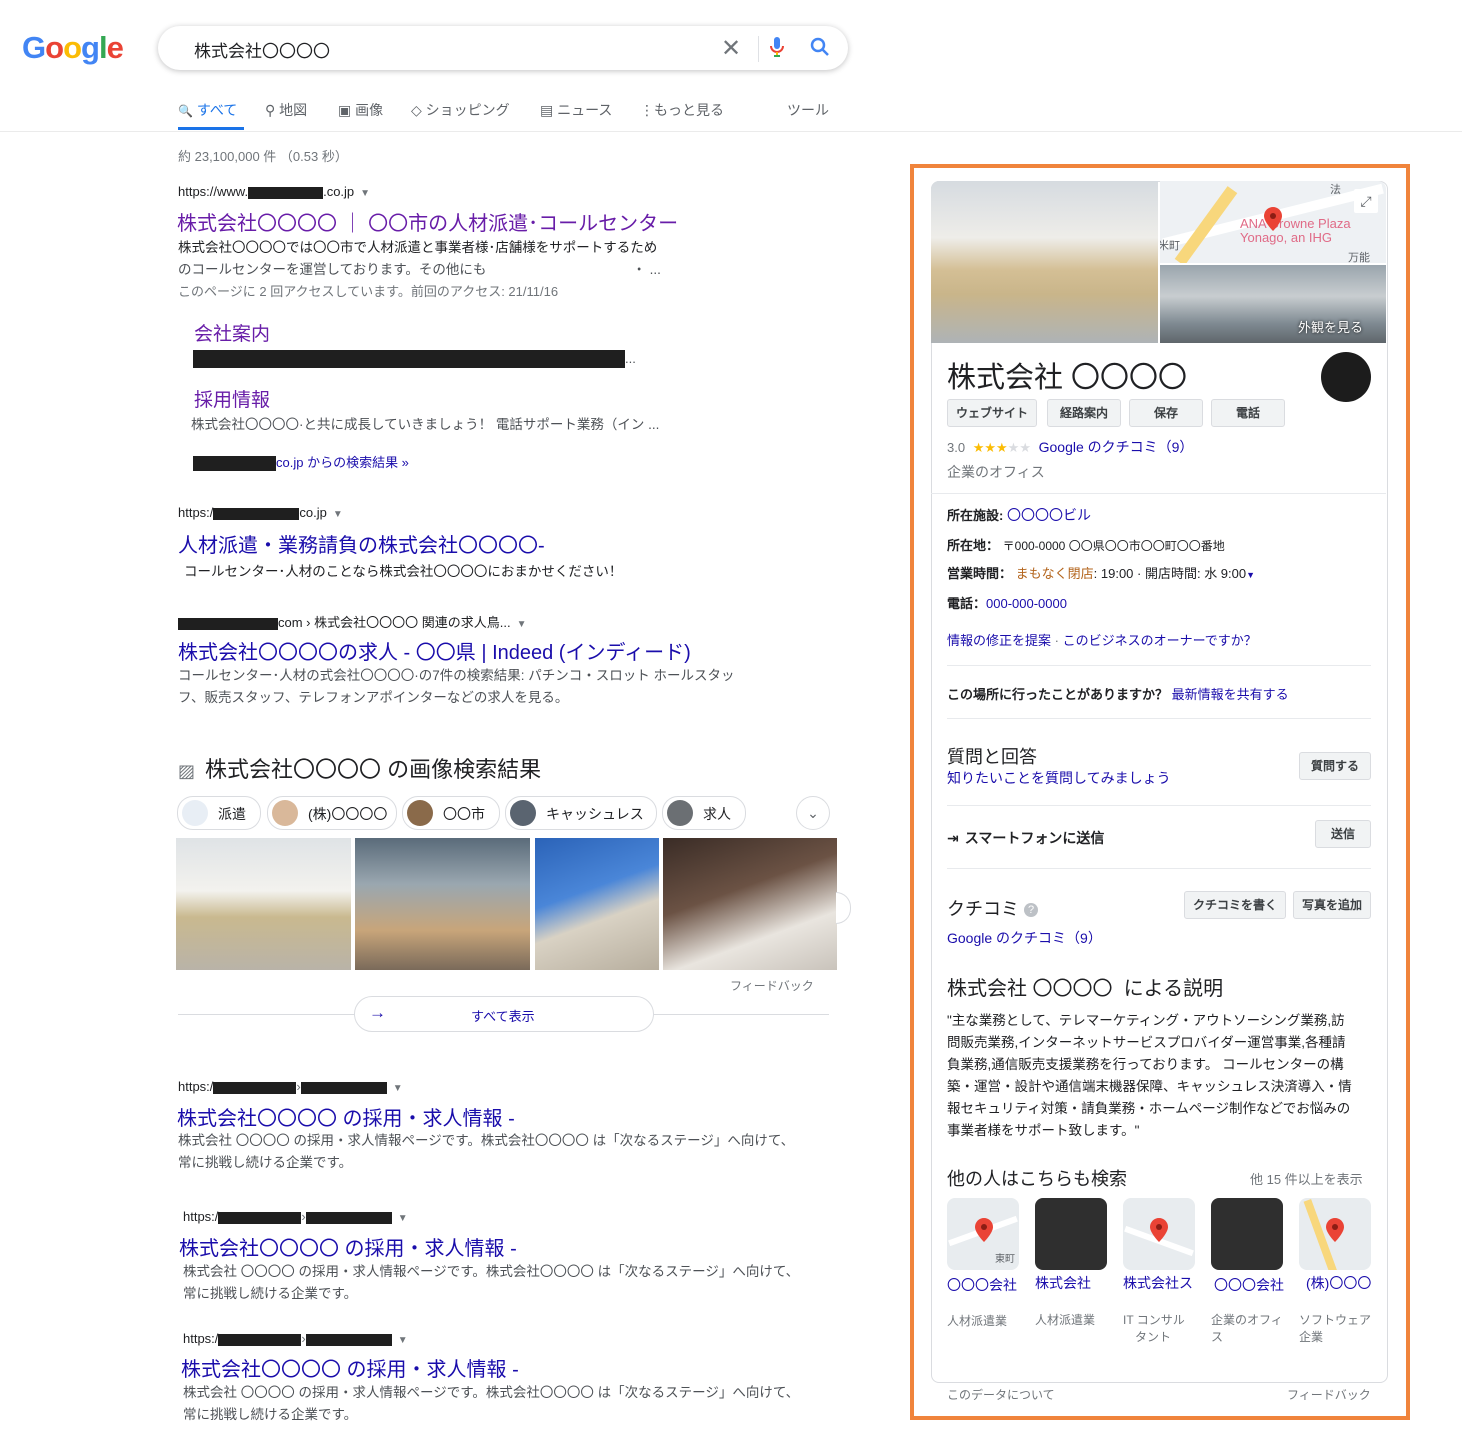 Image resolution: width=1462 pixels, height=1440 pixels. Describe the element at coordinates (990, 447) in the screenshot. I see `star-filled-icon: ★` at that location.